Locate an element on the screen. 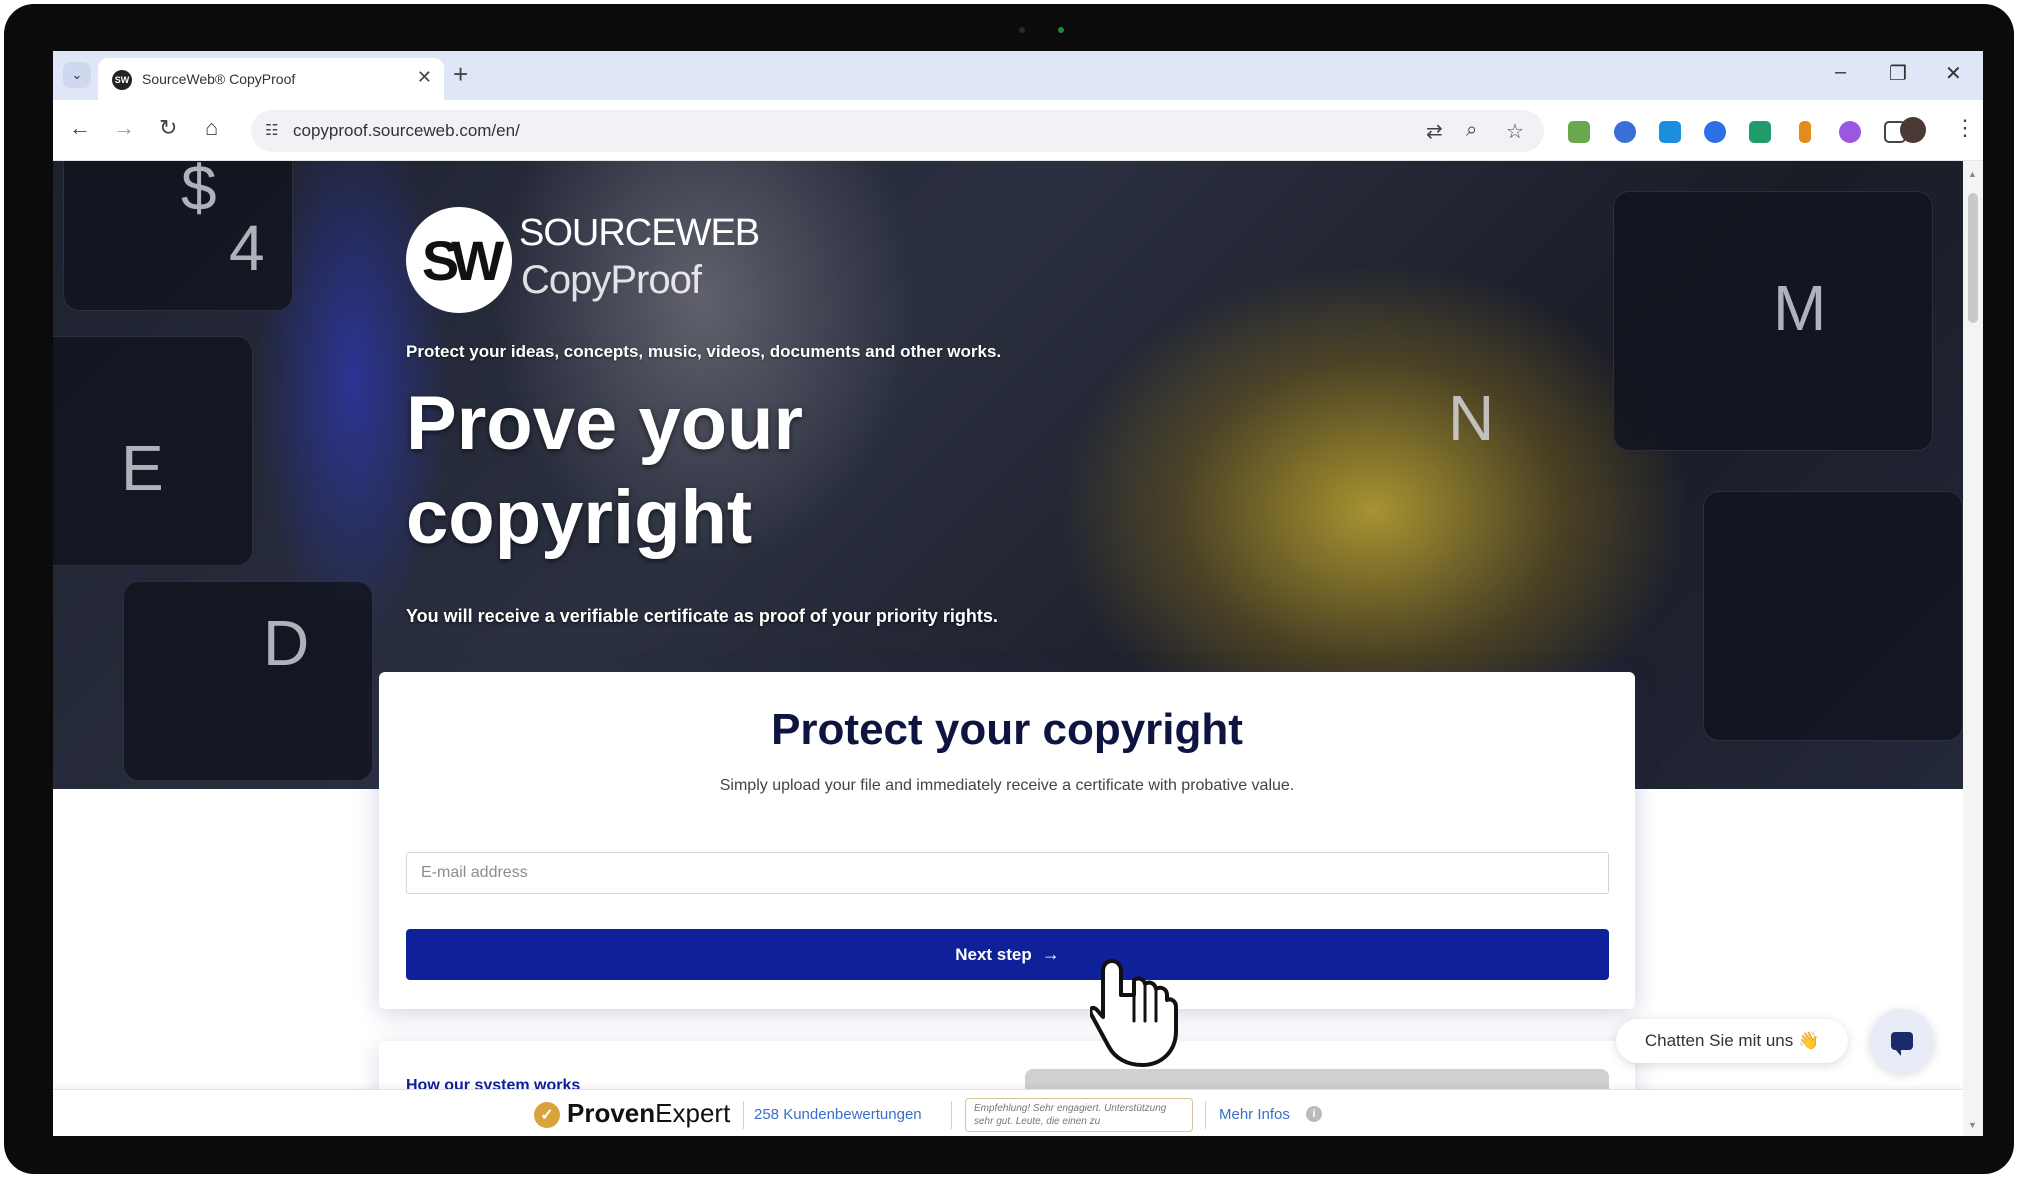 The image size is (2019, 1178). camera-dot is located at coordinates (1022, 30).